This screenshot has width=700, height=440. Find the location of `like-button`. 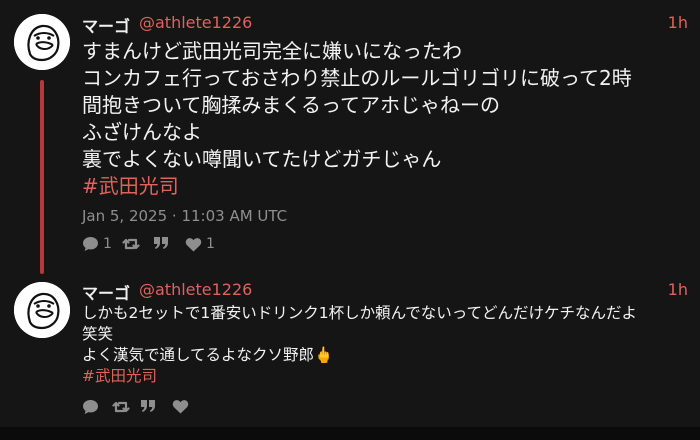

like-button is located at coordinates (182, 406).